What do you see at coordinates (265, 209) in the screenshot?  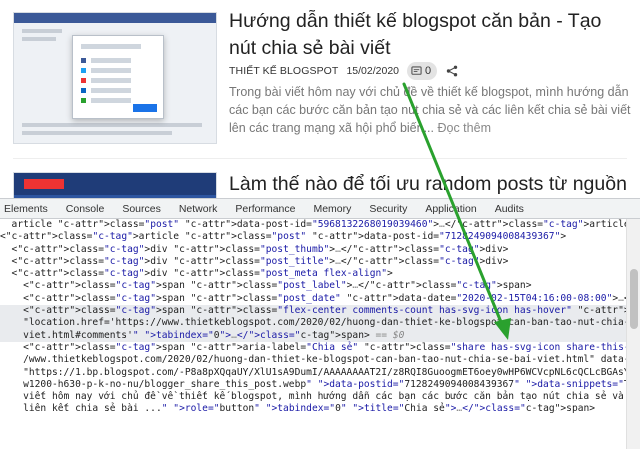 I see `tab-performance: Performance` at bounding box center [265, 209].